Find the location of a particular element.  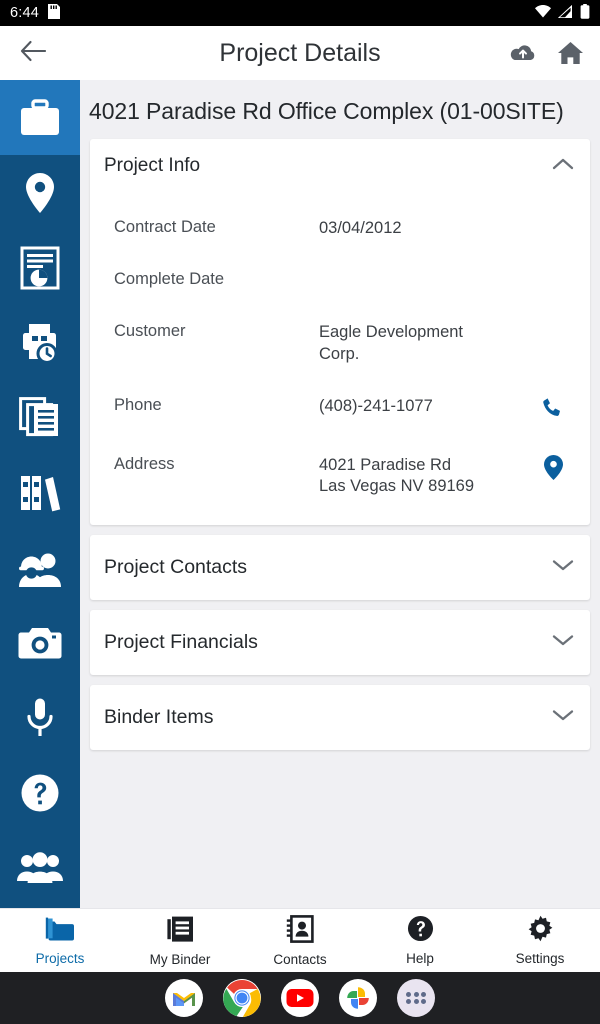

section-title: Project Financials is located at coordinates (181, 642).